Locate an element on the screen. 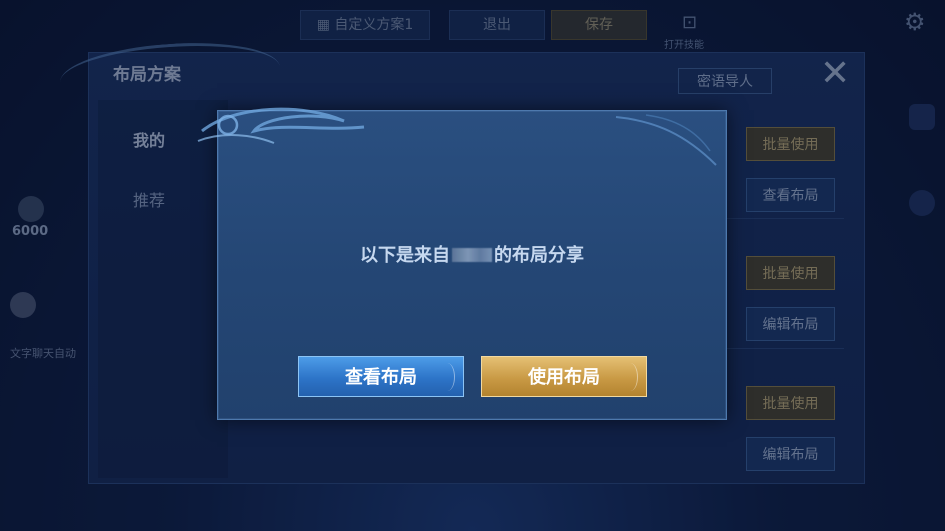 The height and width of the screenshot is (531, 945). share-message: 以下是来自 的布局分享 is located at coordinates (472, 254).